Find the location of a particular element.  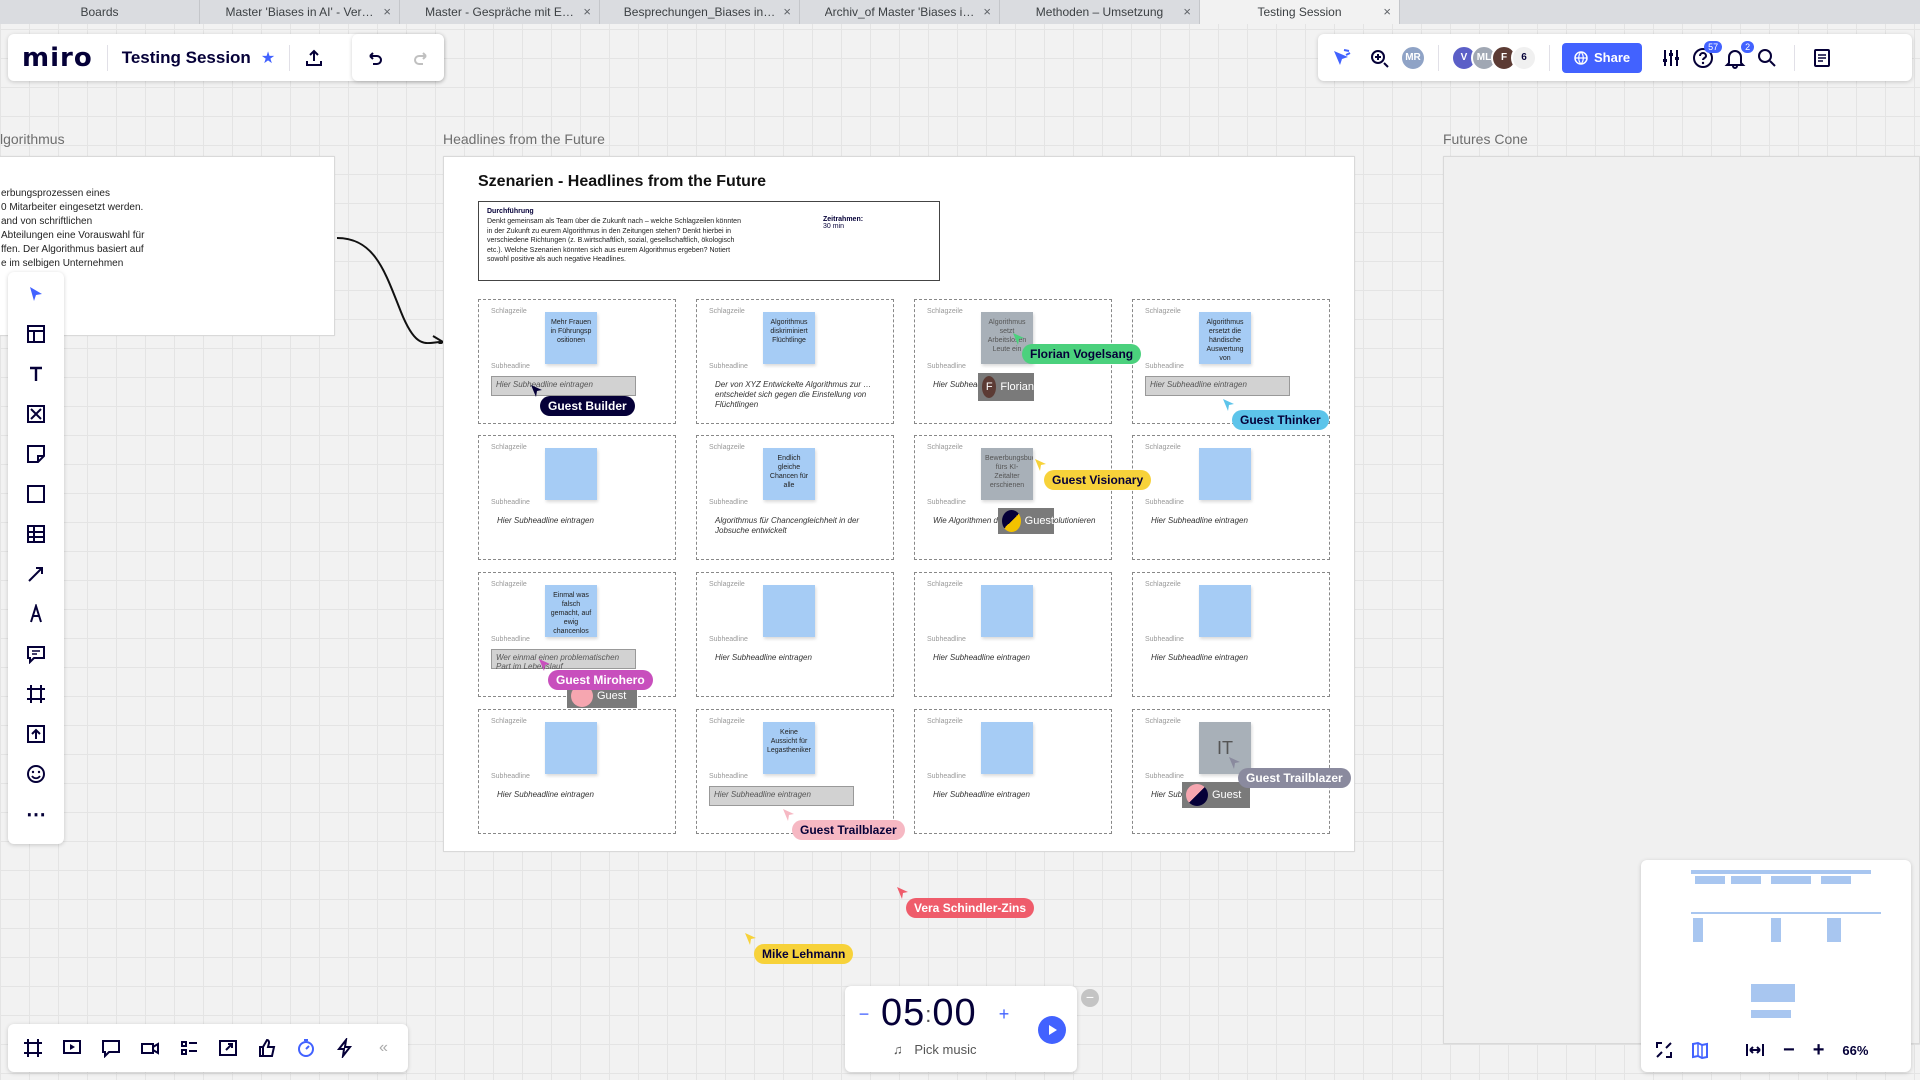

timer-close-button: − is located at coordinates (1090, 998).